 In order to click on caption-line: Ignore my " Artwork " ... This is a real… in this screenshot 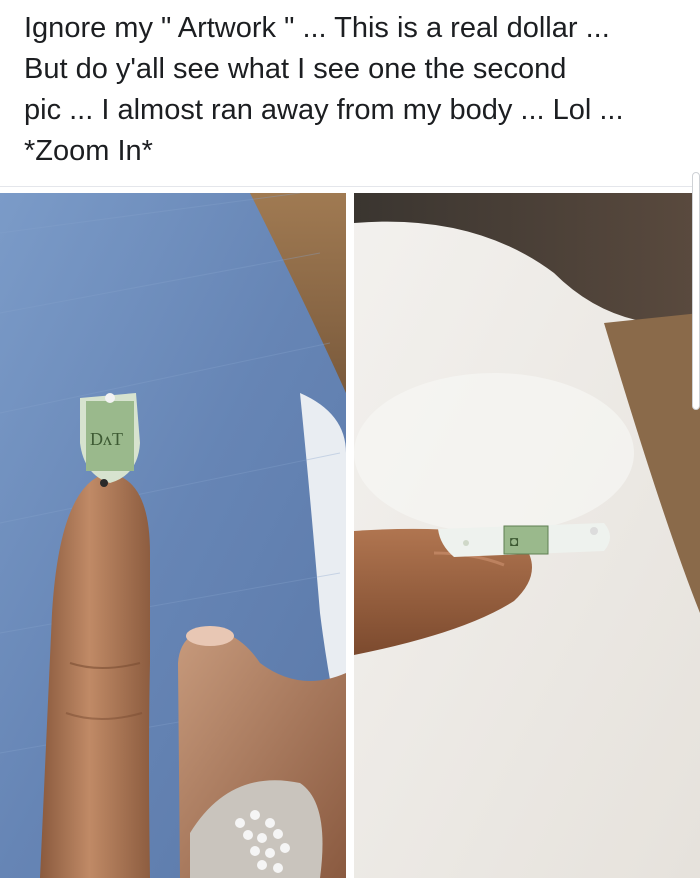, I will do `click(317, 28)`.